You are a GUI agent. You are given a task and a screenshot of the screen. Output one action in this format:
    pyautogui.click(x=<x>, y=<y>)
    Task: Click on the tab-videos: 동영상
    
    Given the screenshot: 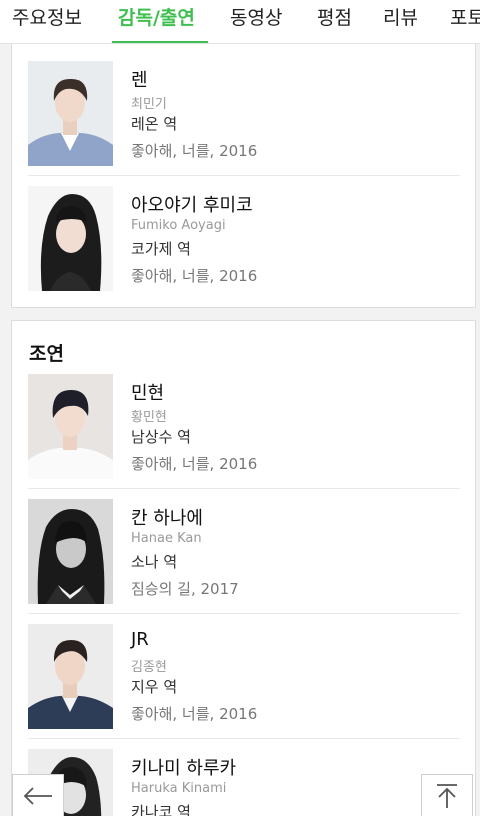 What is the action you would take?
    pyautogui.click(x=256, y=23)
    